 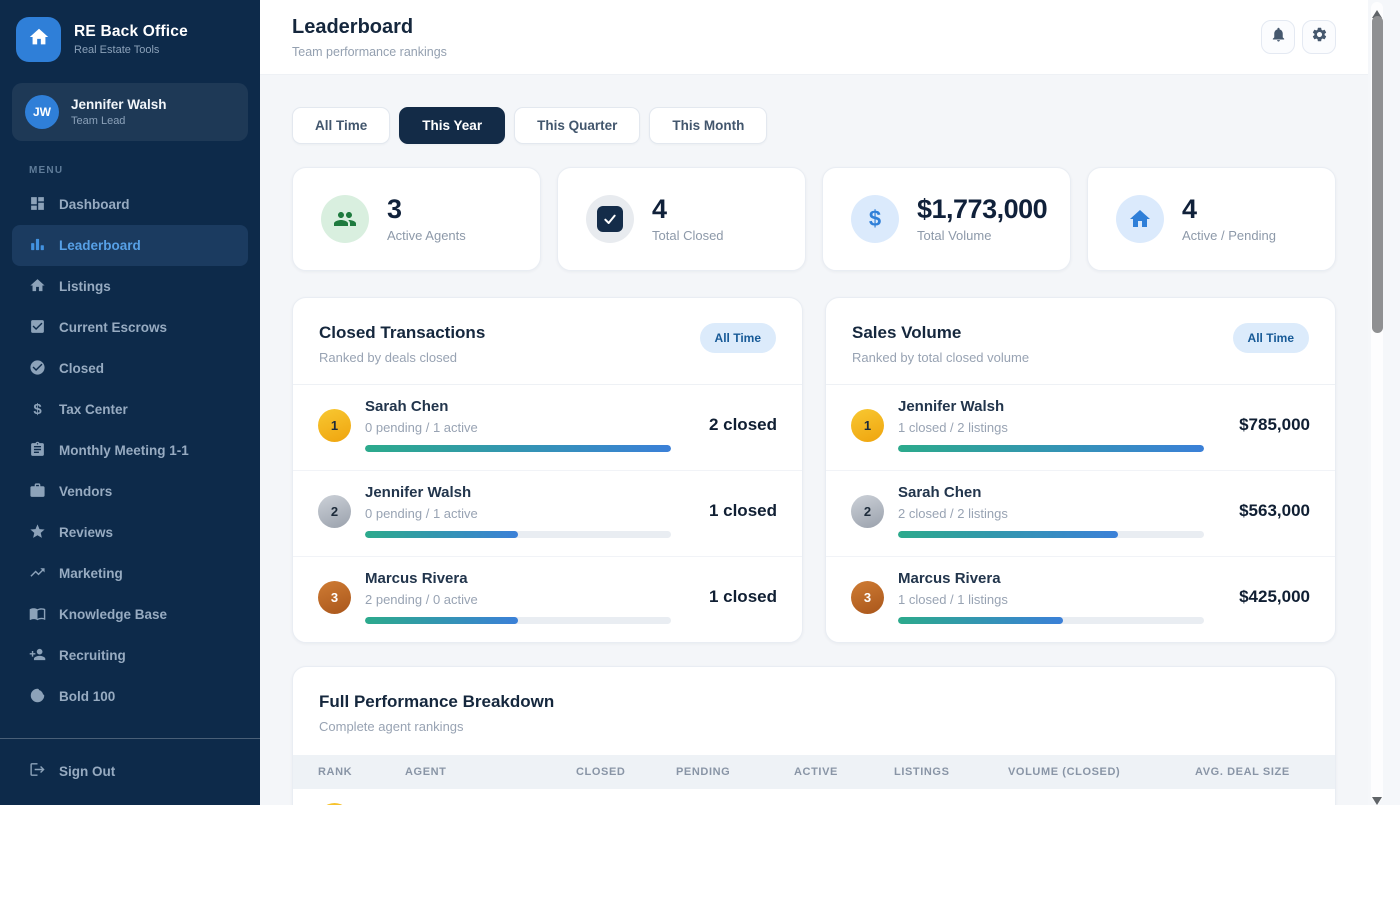 What do you see at coordinates (940, 492) in the screenshot?
I see `agent-name: Sarah Chen` at bounding box center [940, 492].